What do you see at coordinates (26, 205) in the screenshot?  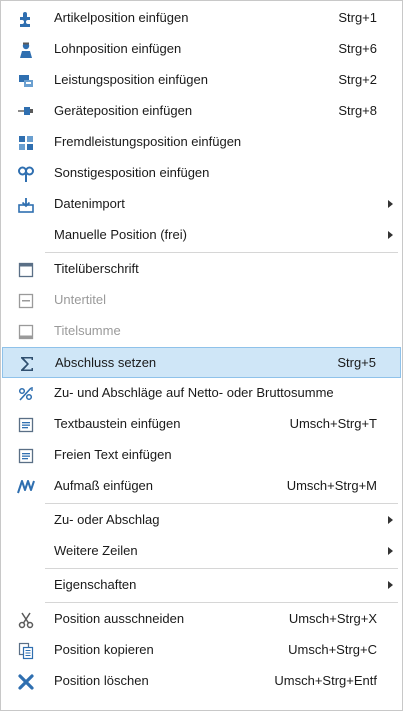 I see `import-icon` at bounding box center [26, 205].